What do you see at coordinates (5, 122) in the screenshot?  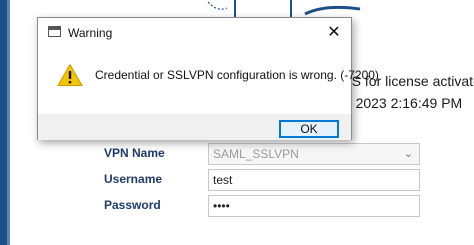 I see `window-left-edge` at bounding box center [5, 122].